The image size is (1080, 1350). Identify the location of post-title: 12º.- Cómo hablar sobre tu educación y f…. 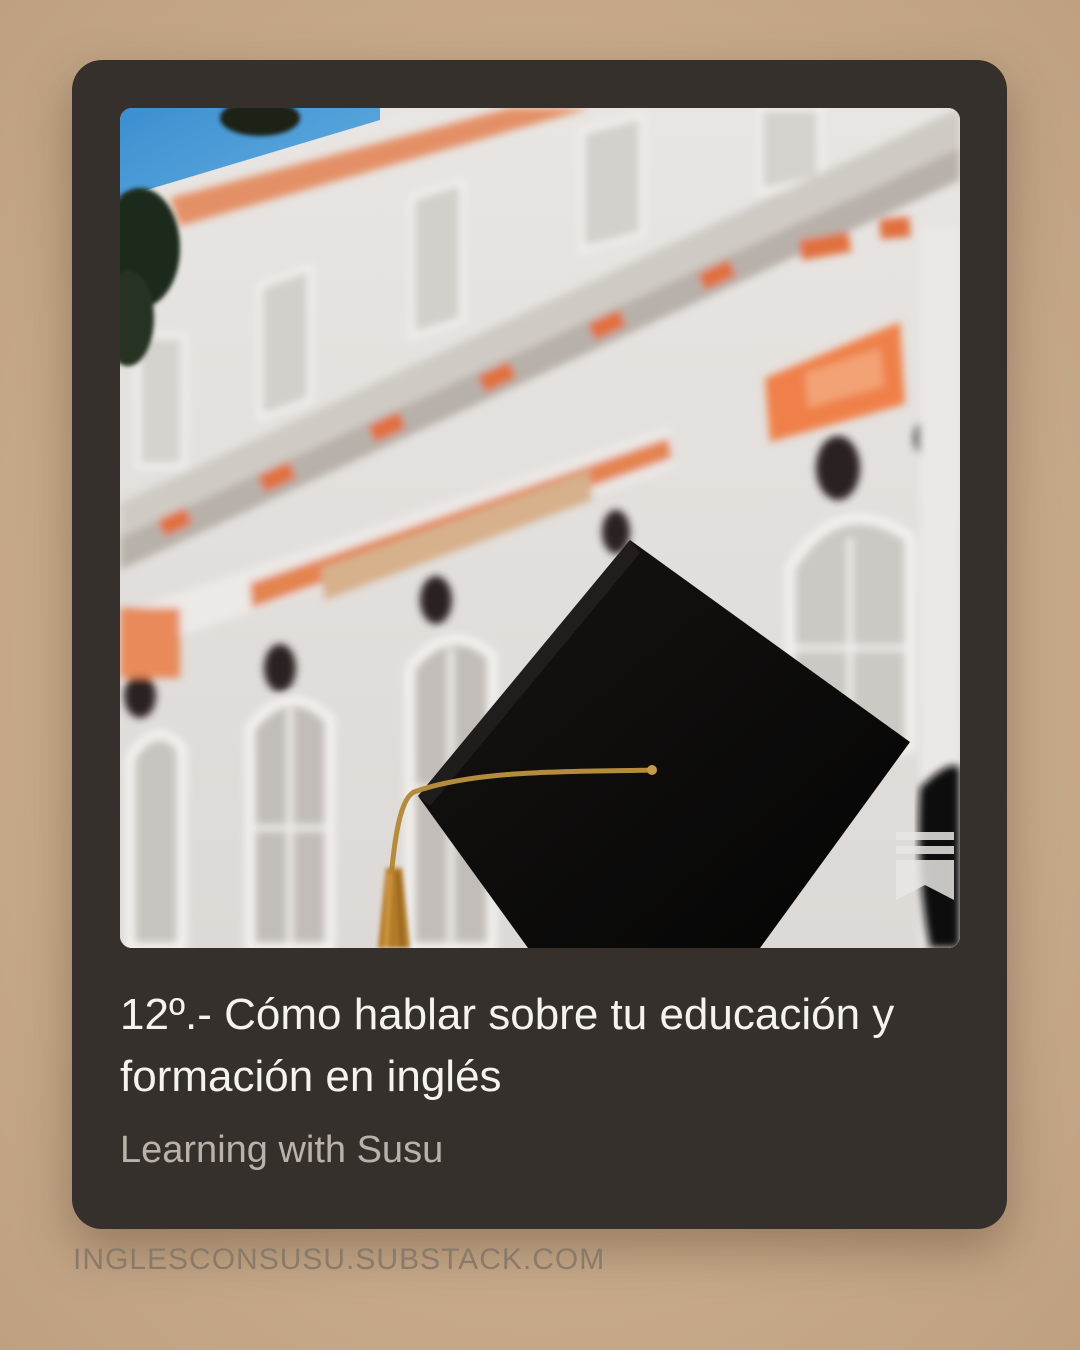
(540, 1046).